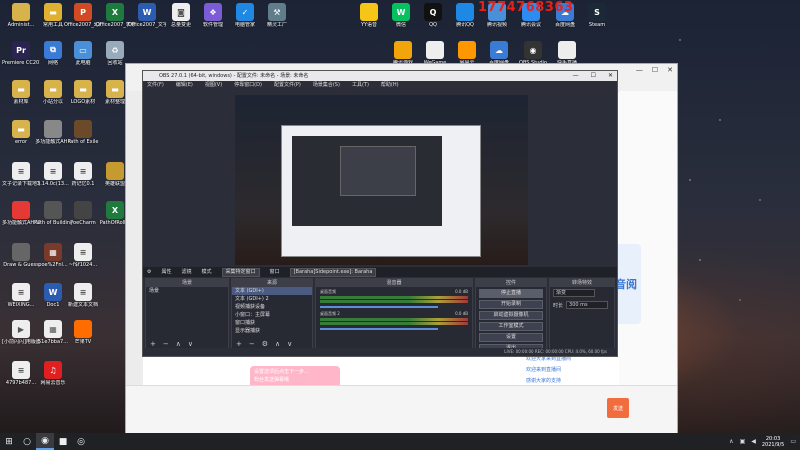 Image resolution: width=800 pixels, height=450 pixels. Describe the element at coordinates (326, 85) in the screenshot. I see `menu-scene-collection: 场景集合(S)` at that location.